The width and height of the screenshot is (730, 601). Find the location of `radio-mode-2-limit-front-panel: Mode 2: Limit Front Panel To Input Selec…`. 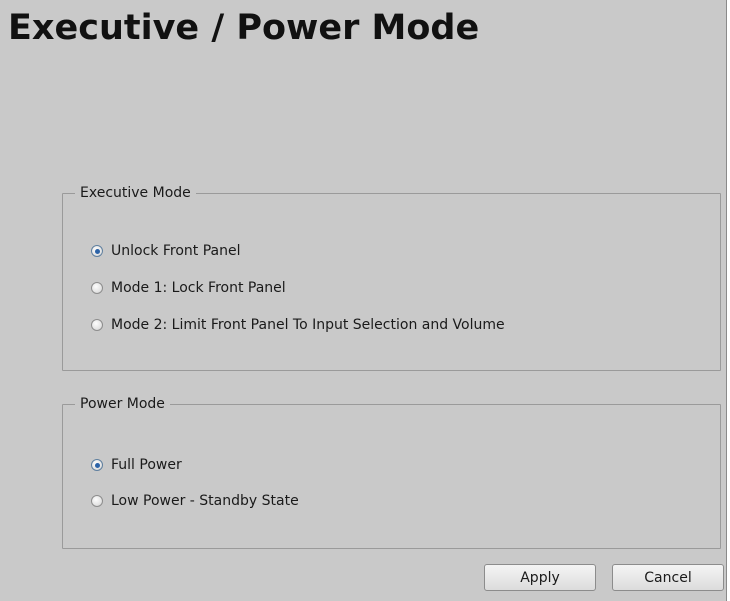

radio-mode-2-limit-front-panel: Mode 2: Limit Front Panel To Input Selec… is located at coordinates (298, 325).